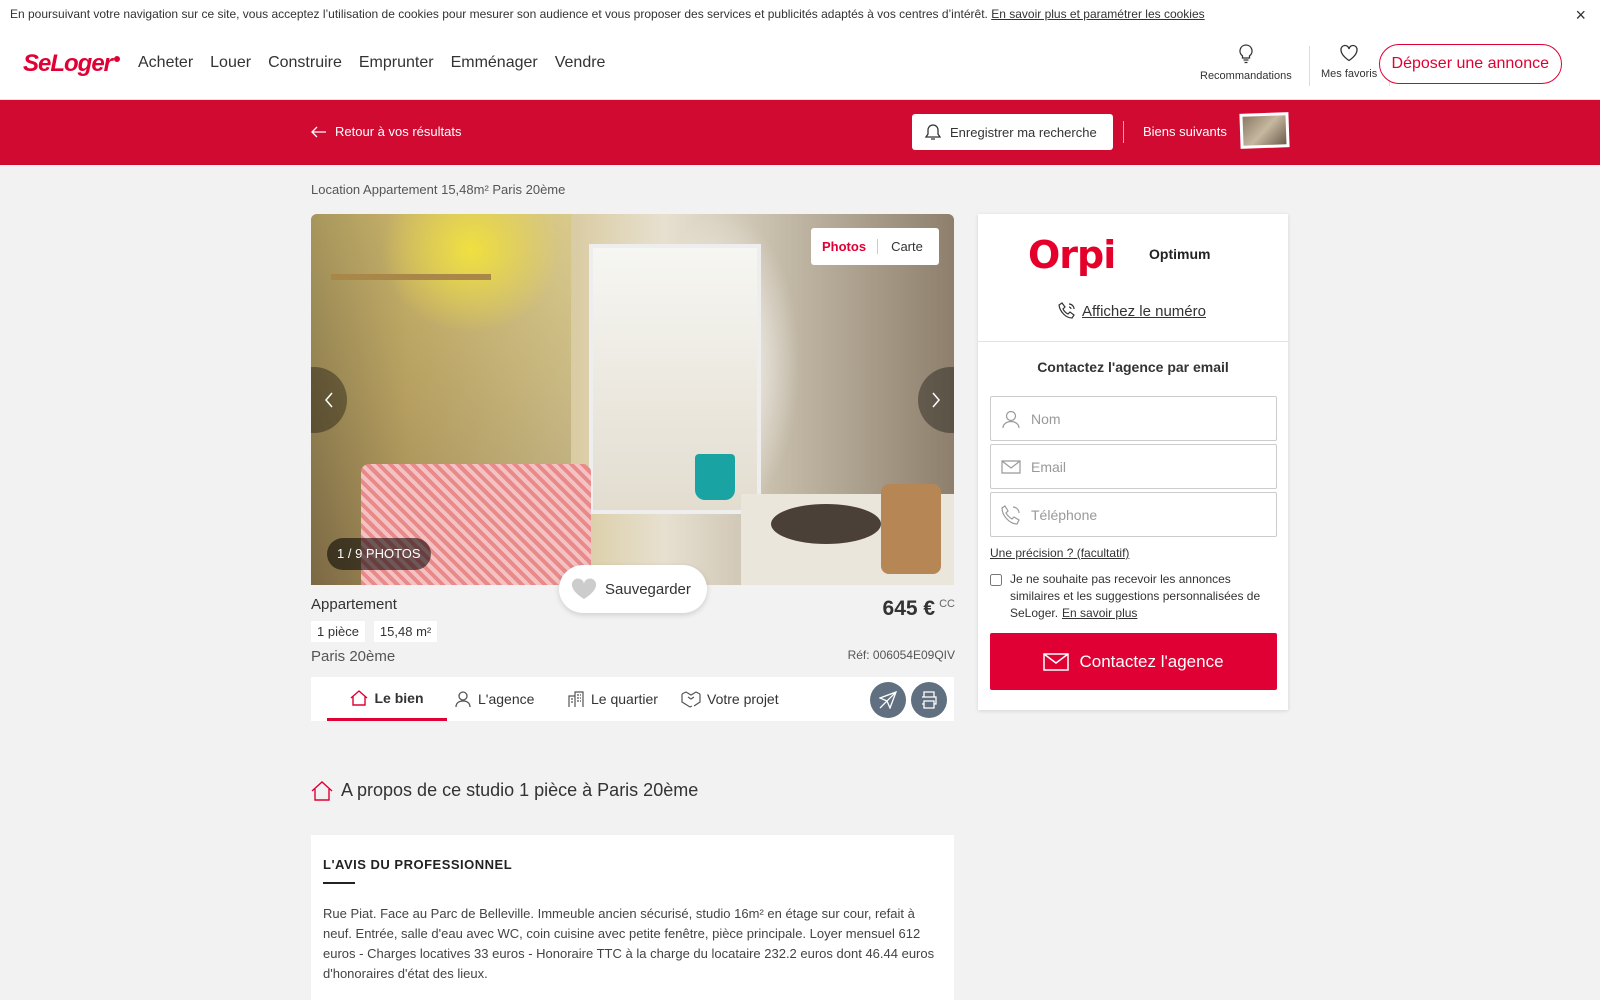 Image resolution: width=1600 pixels, height=1000 pixels. I want to click on tab-carte: Carte, so click(907, 246).